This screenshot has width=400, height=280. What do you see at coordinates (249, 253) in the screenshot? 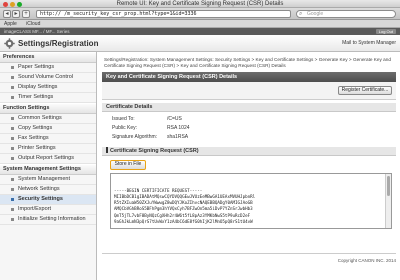
I see `footer-divider` at bounding box center [249, 253].